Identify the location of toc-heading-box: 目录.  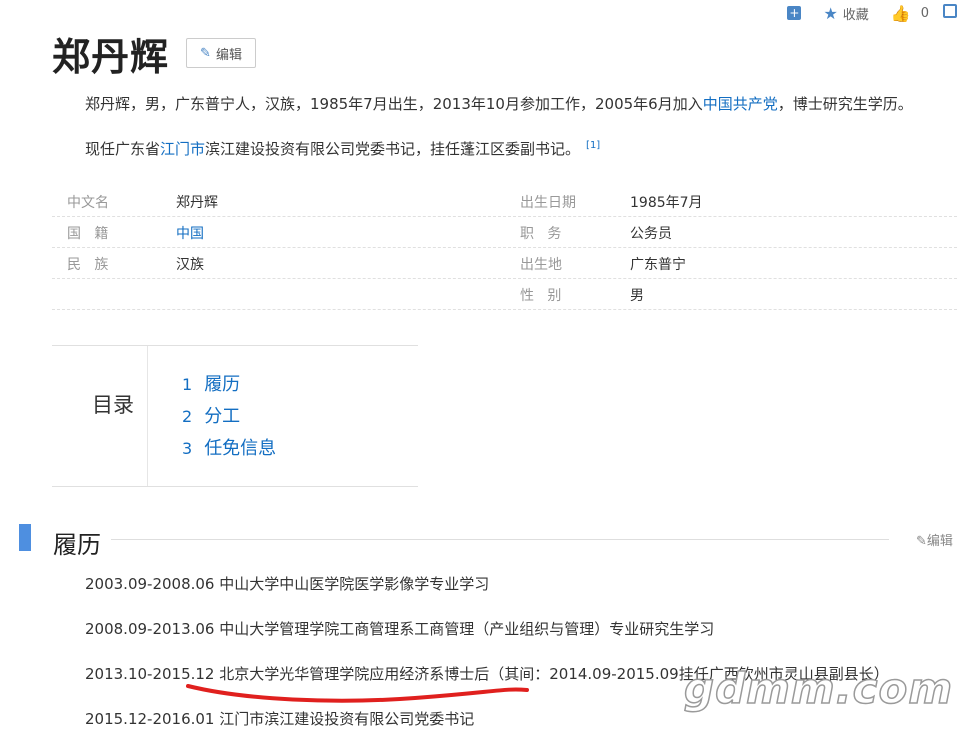
(100, 416).